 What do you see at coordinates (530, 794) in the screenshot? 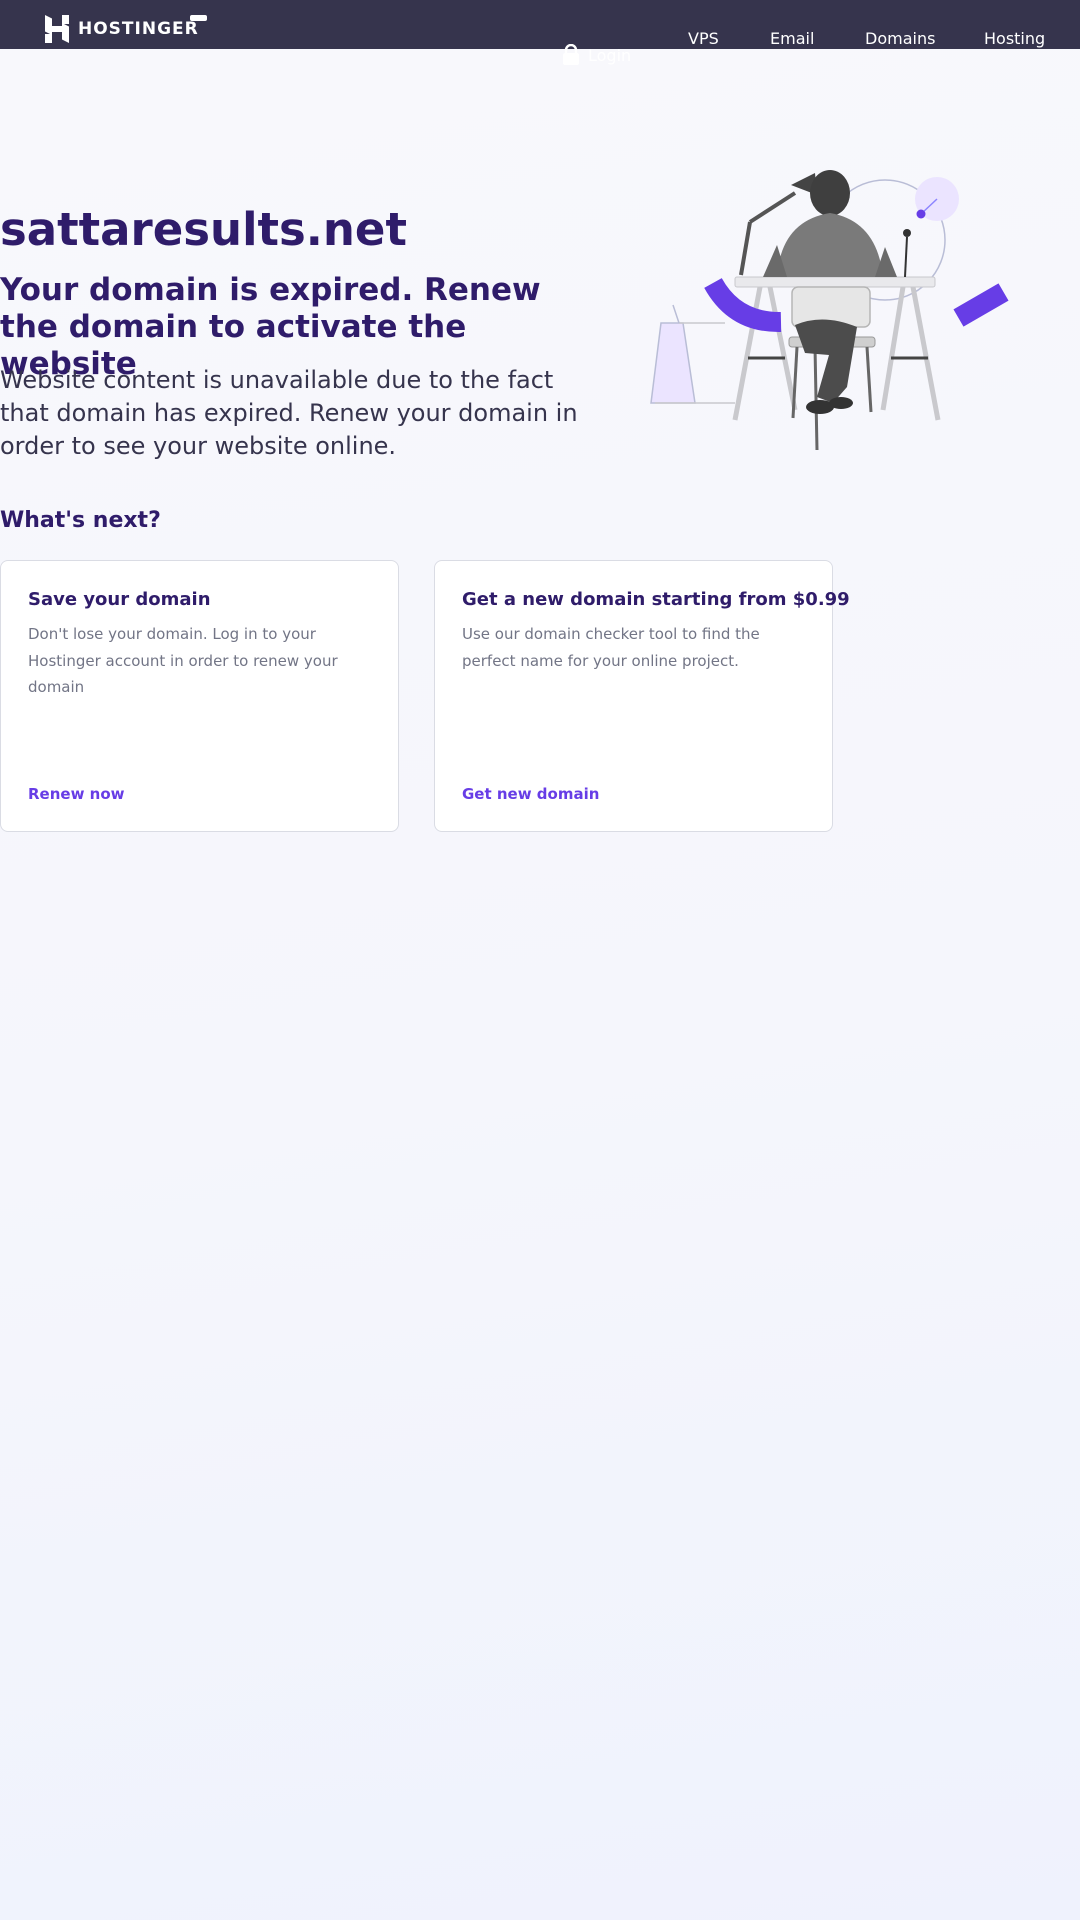
I see `get-new-domain-link: Get new domain` at bounding box center [530, 794].